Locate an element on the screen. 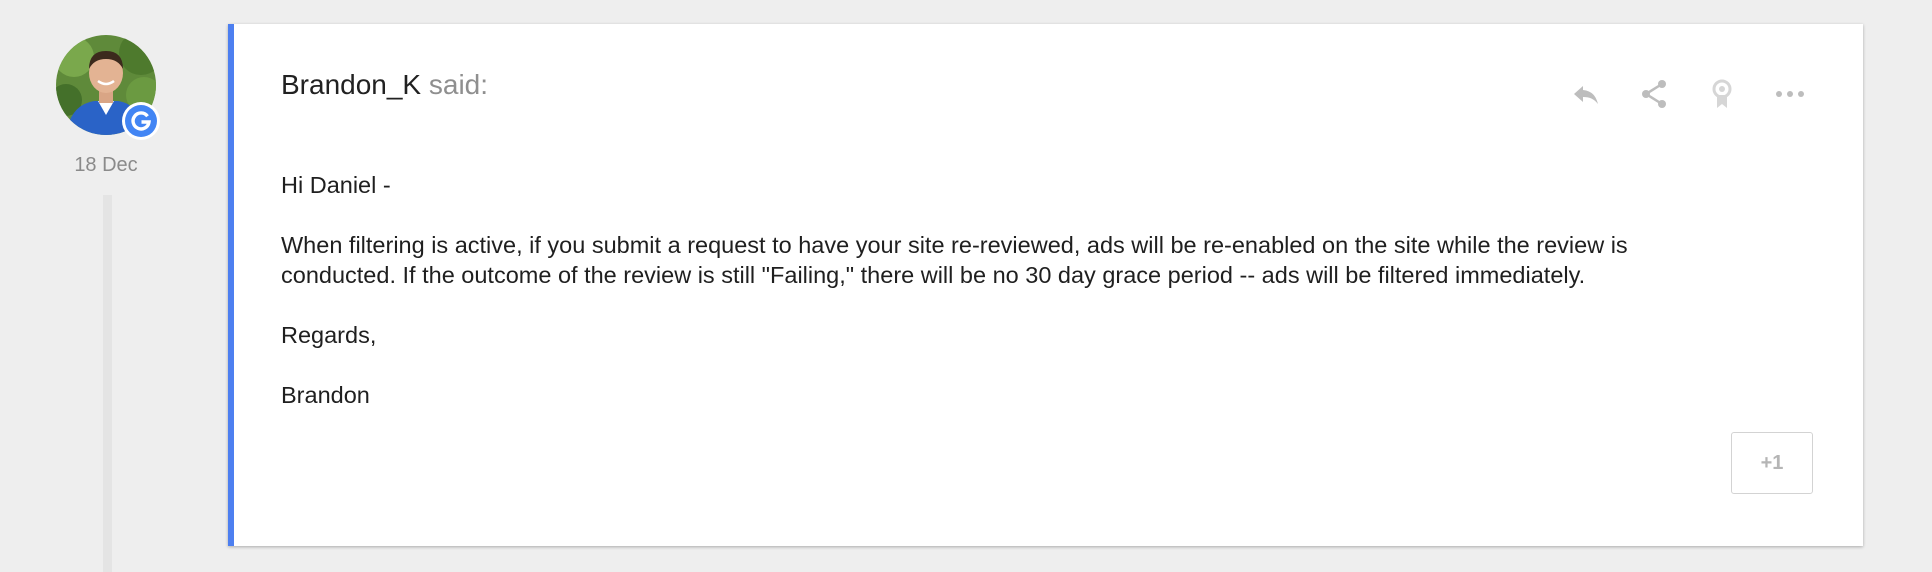 This screenshot has width=1932, height=572. share-icon is located at coordinates (1654, 94).